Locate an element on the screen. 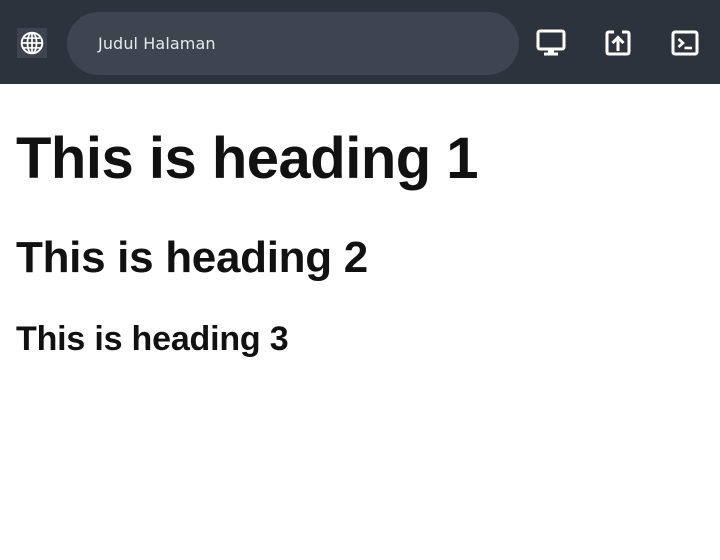 The height and width of the screenshot is (560, 720). site-info-button is located at coordinates (32, 43).